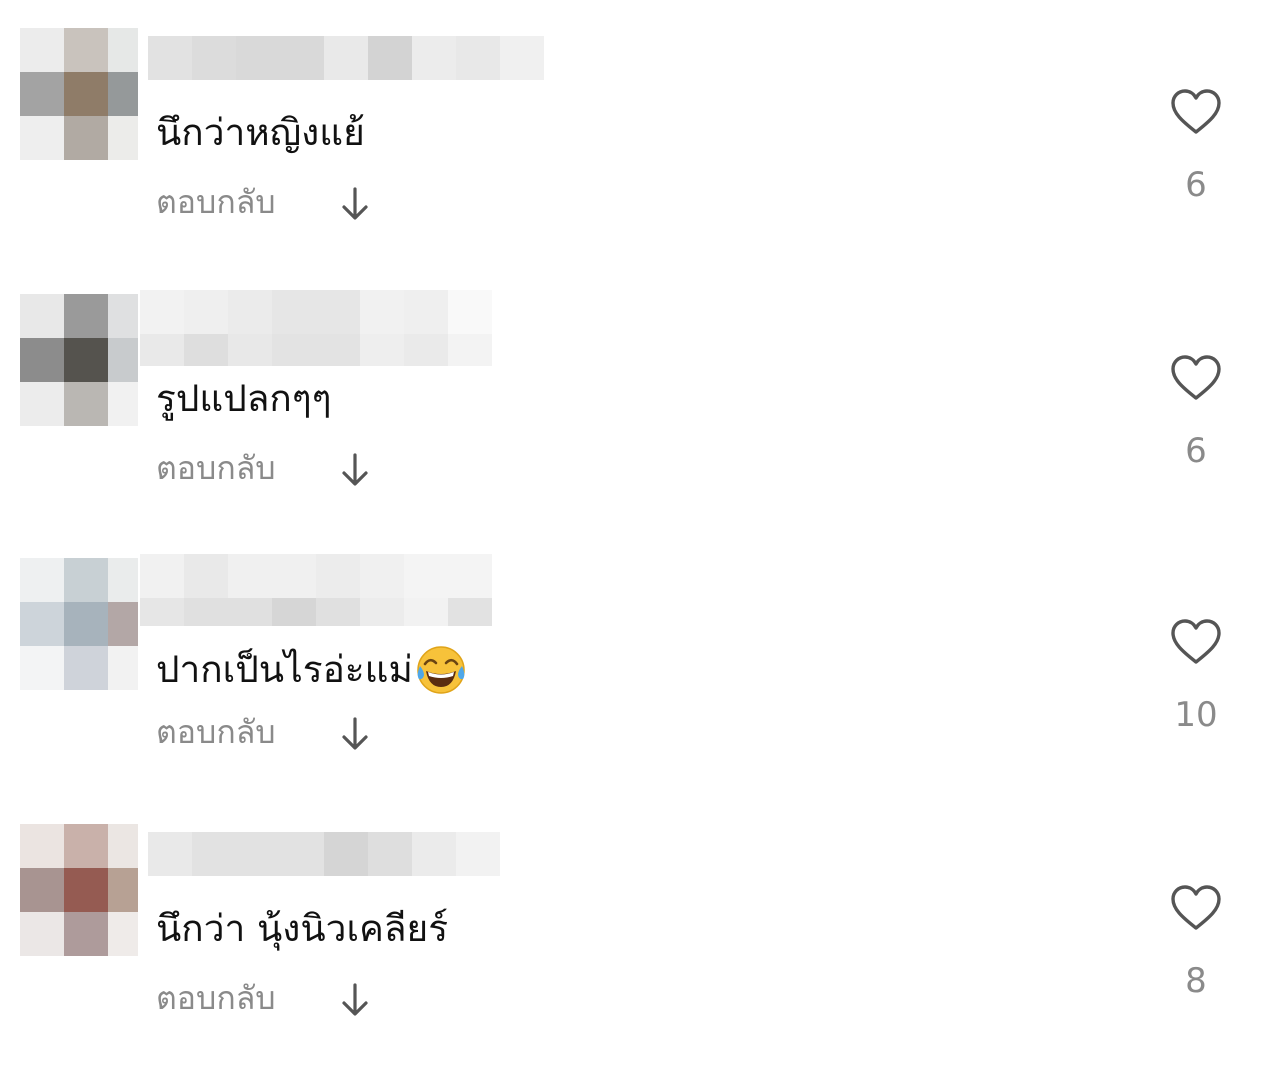 Image resolution: width=1280 pixels, height=1080 pixels. Describe the element at coordinates (260, 132) in the screenshot. I see `comment-text: นึกว่าหญิงแย้` at that location.